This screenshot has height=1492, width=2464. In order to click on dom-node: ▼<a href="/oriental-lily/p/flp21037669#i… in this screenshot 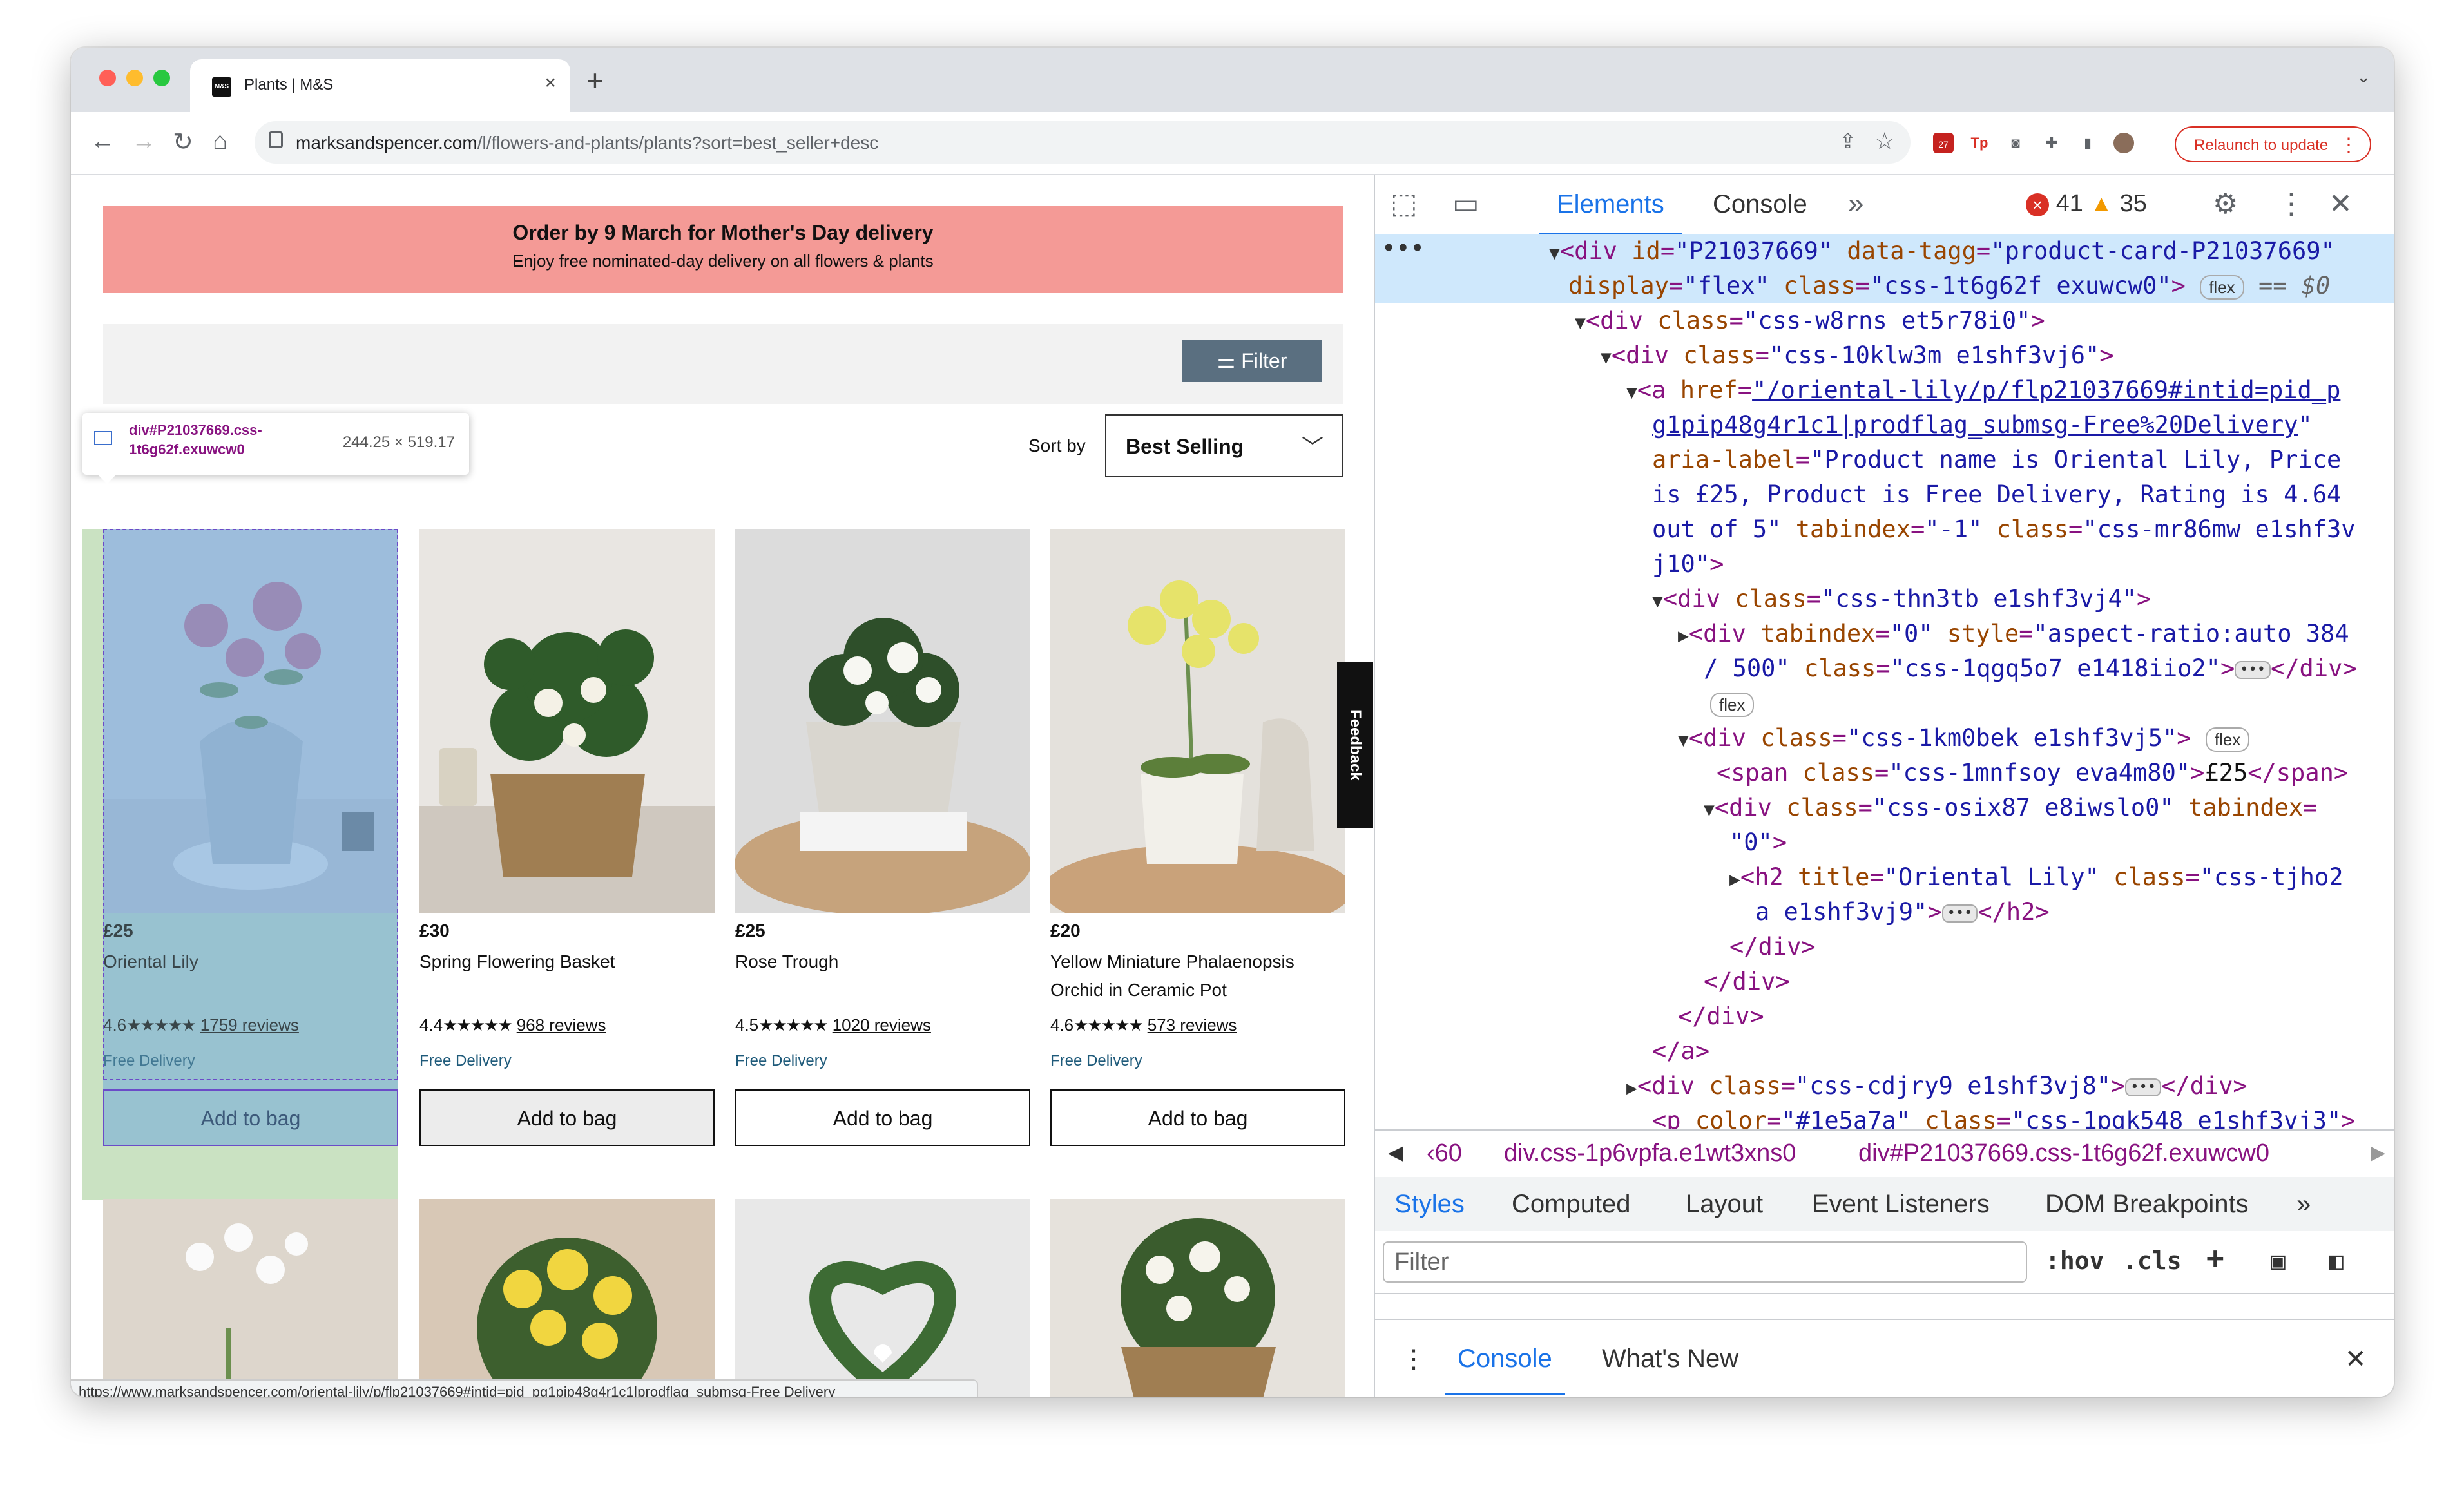, I will do `click(1983, 391)`.